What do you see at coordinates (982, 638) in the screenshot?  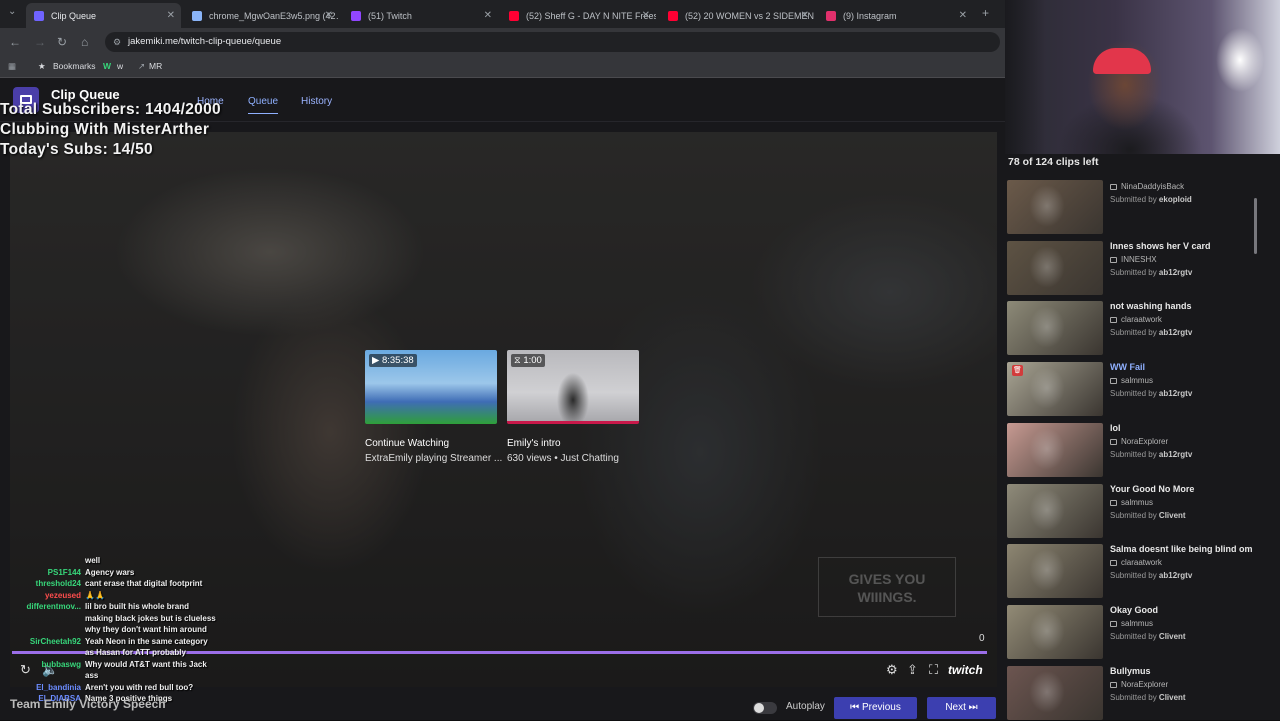 I see `player-time: 0` at bounding box center [982, 638].